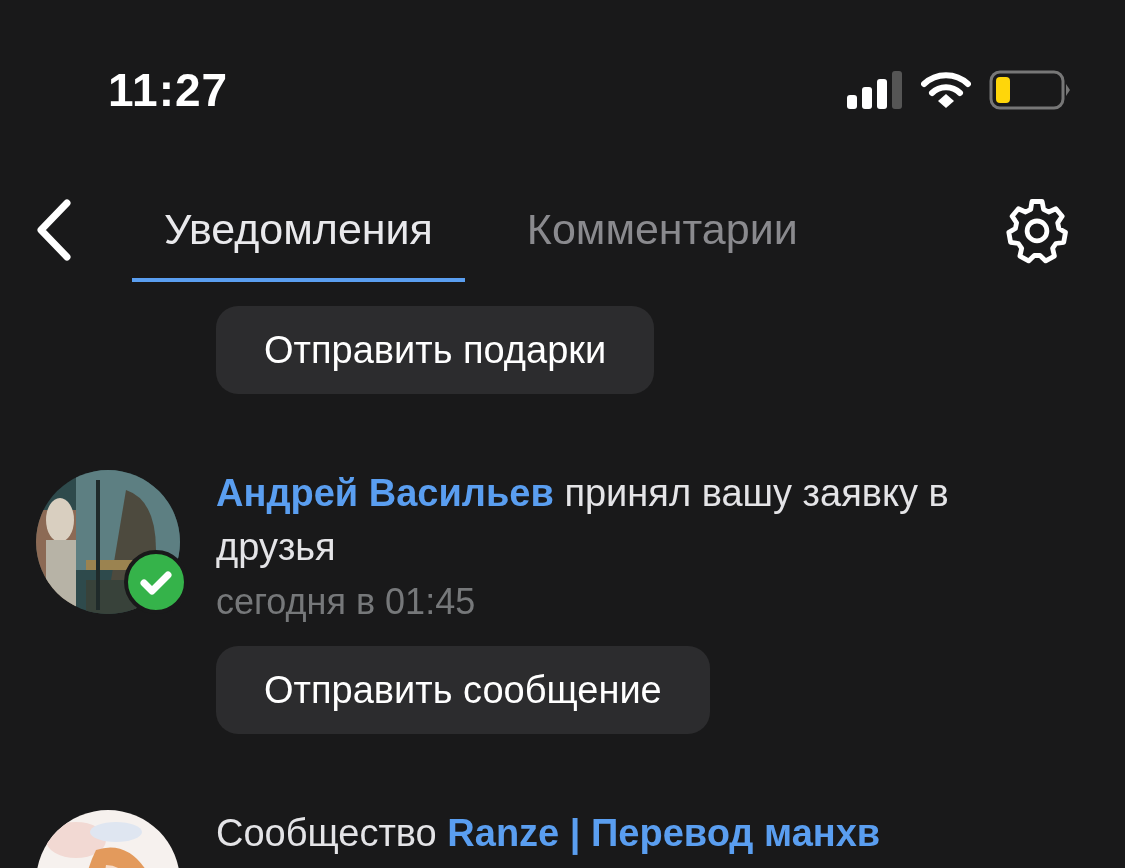  I want to click on notification-text: Сообщество Ranze | Перевод манхв, so click(549, 834).